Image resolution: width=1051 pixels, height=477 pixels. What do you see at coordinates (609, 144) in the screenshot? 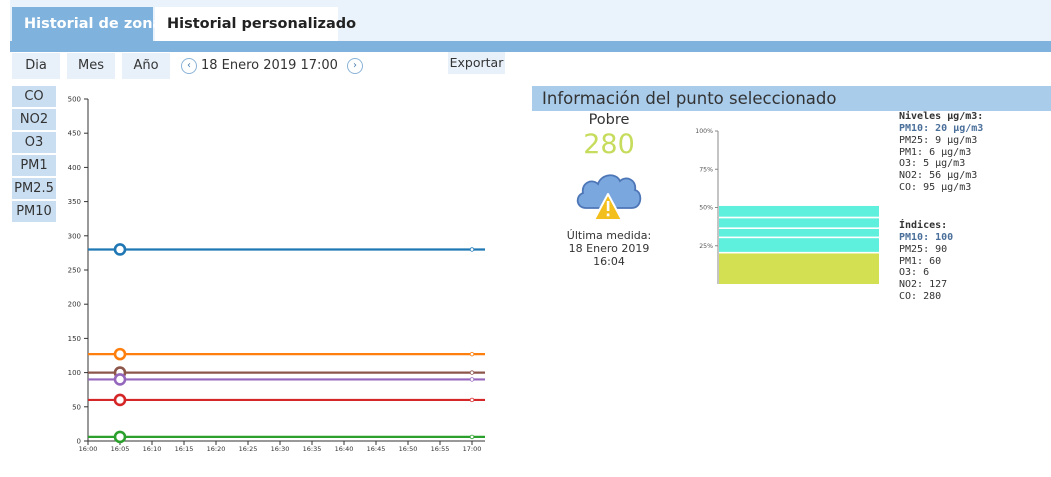
I see `aqi-value: 280` at bounding box center [609, 144].